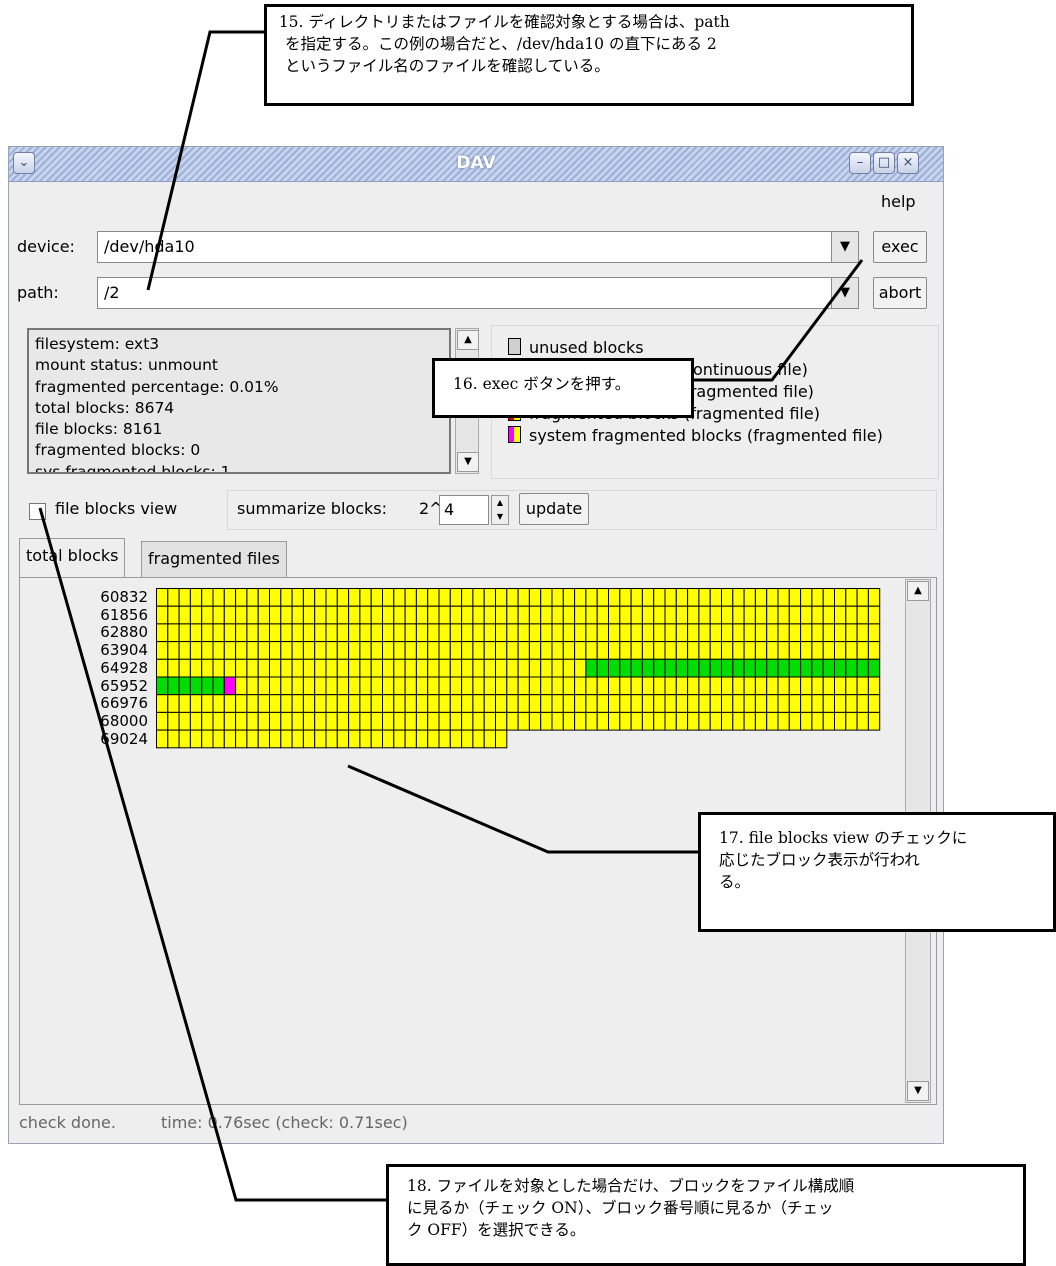 This screenshot has width=1056, height=1266. Describe the element at coordinates (97, 344) in the screenshot. I see `info-line: filesystem: ext3` at that location.